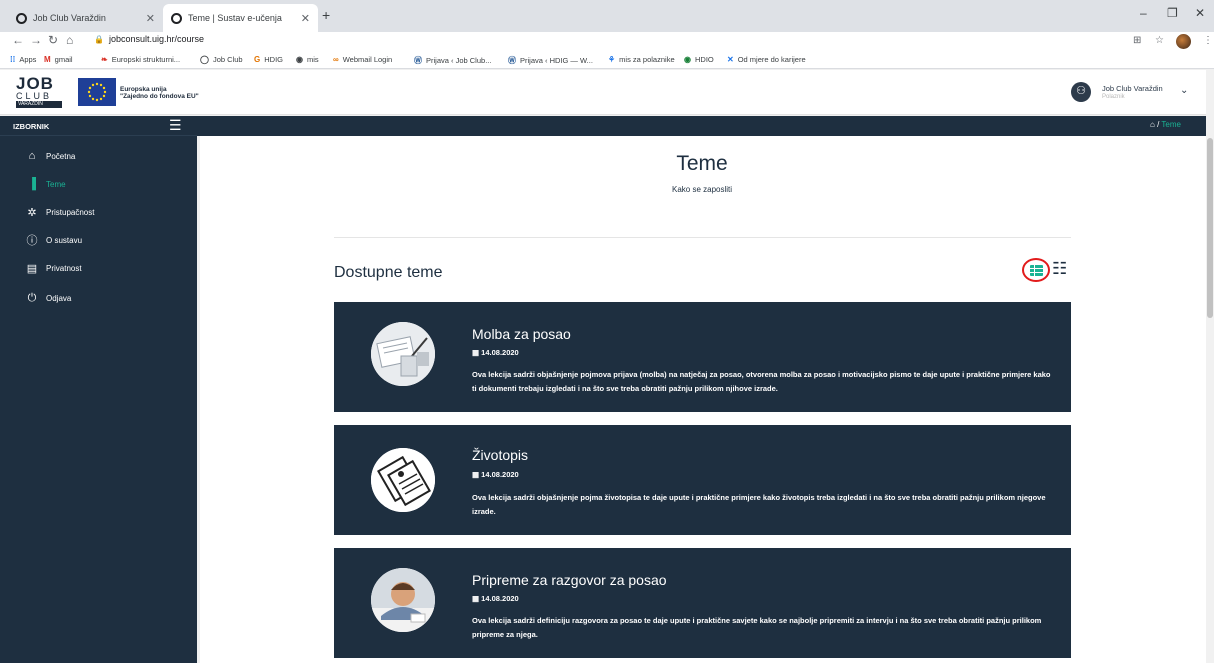 Image resolution: width=1214 pixels, height=663 pixels. What do you see at coordinates (36, 40) in the screenshot?
I see `forward-icon: →` at bounding box center [36, 40].